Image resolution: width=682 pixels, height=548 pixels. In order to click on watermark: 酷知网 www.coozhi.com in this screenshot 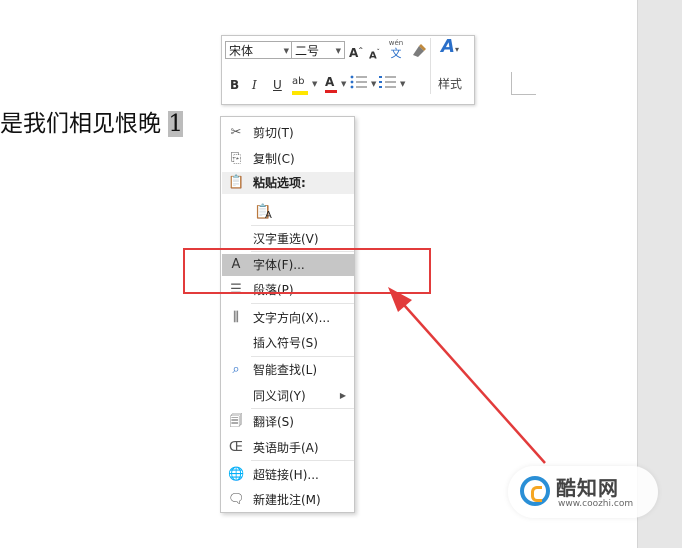, I will do `click(583, 492)`.